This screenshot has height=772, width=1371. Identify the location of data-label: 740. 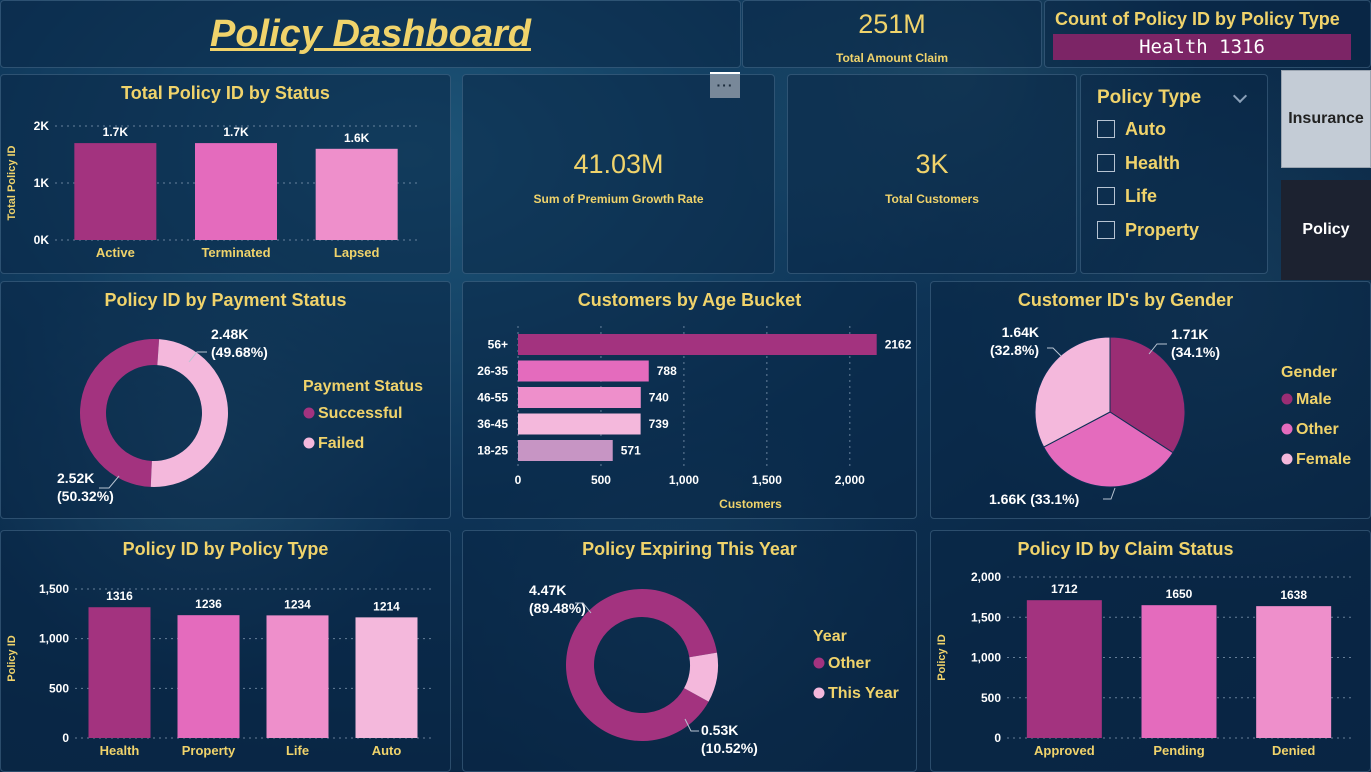
(659, 398).